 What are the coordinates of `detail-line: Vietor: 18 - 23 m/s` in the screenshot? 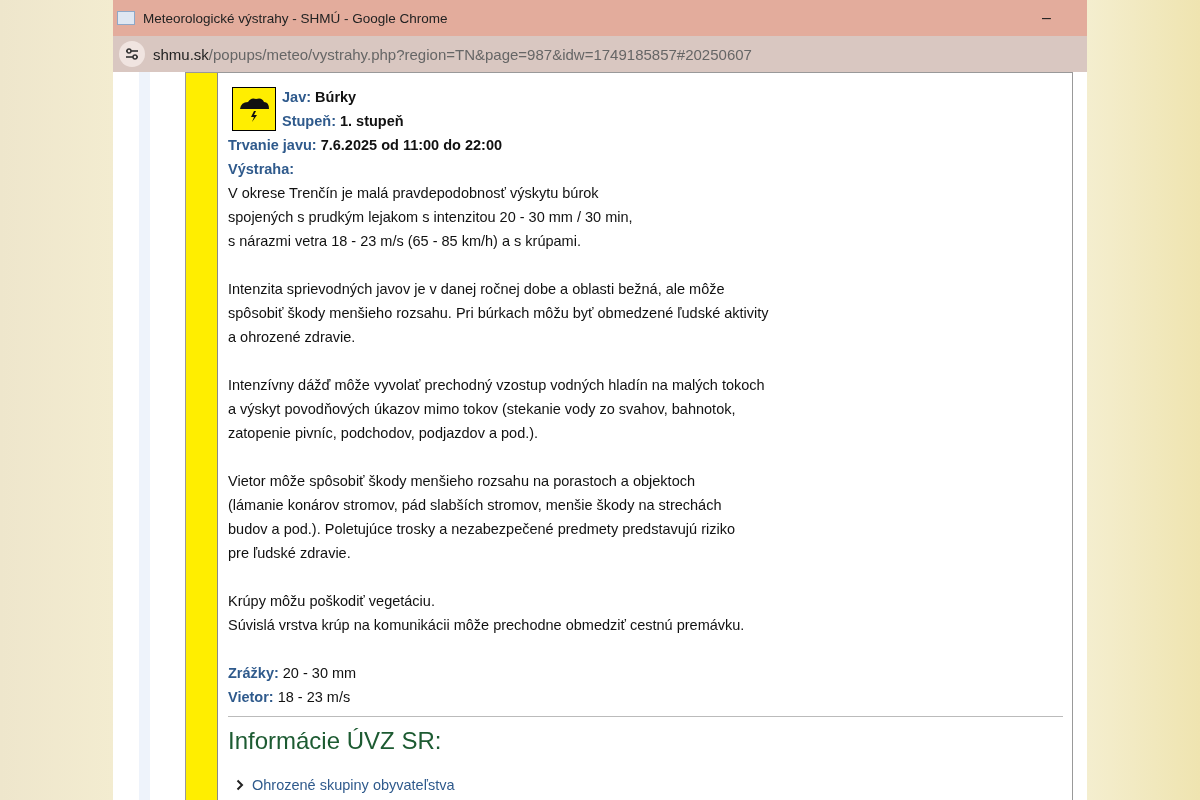 It's located at (290, 697).